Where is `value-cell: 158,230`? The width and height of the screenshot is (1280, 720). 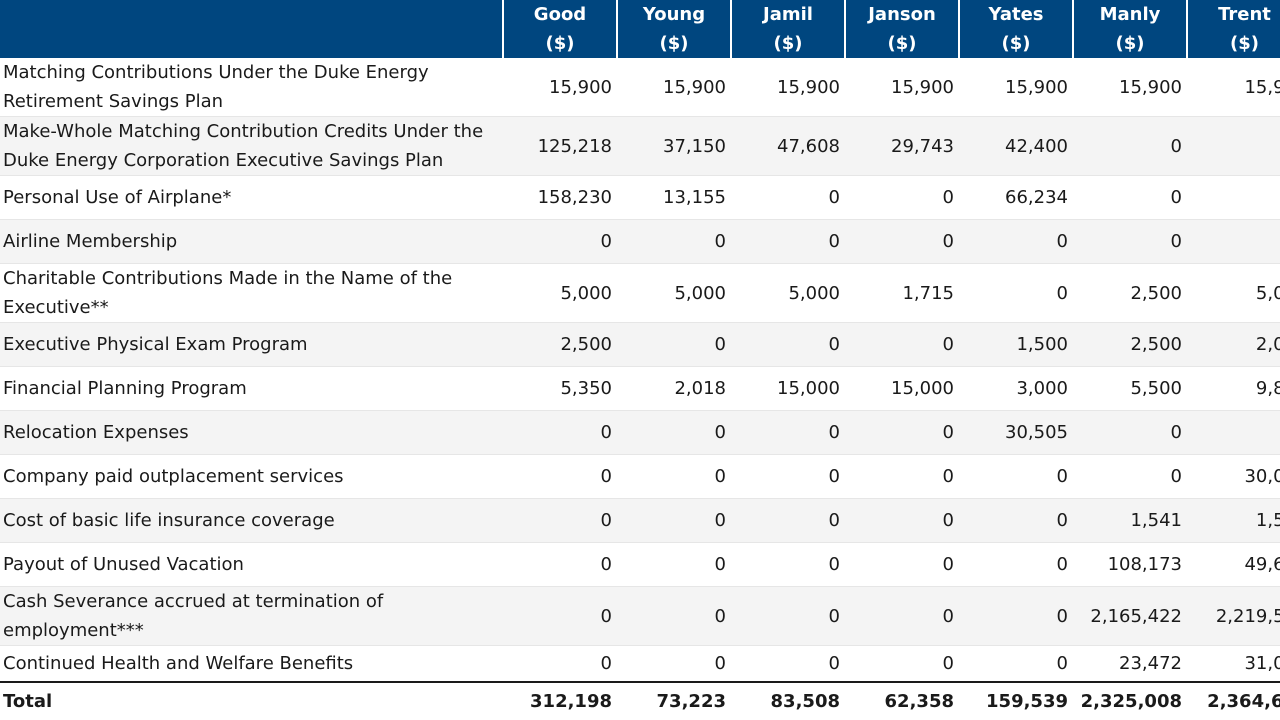
value-cell: 158,230 is located at coordinates (560, 197).